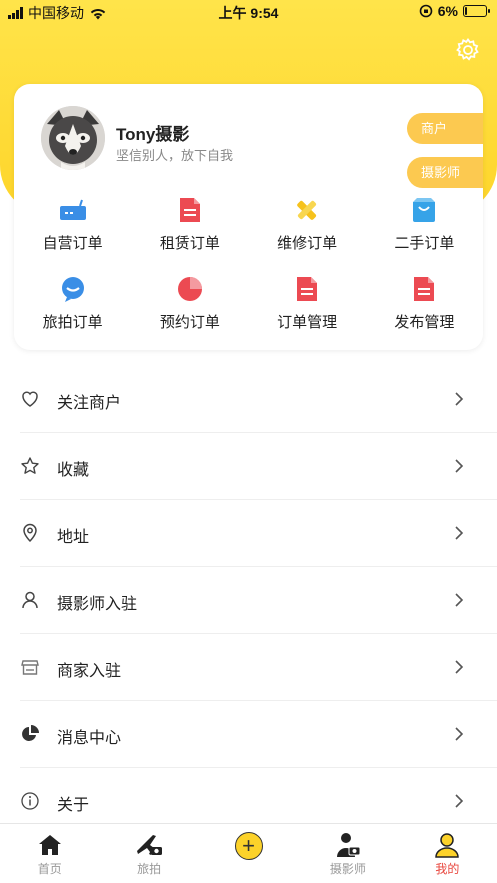 Image resolution: width=497 pixels, height=883 pixels. I want to click on battery-fill, so click(466, 11).